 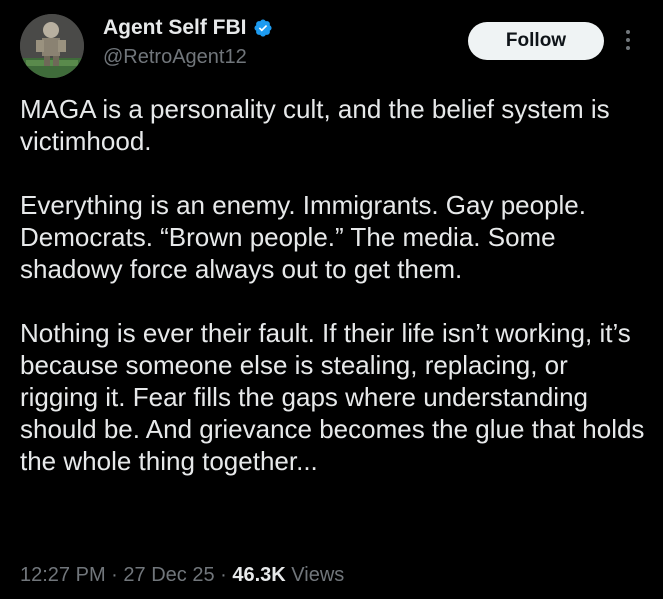 I want to click on author-display-name: Agent Self FBI, so click(x=175, y=28).